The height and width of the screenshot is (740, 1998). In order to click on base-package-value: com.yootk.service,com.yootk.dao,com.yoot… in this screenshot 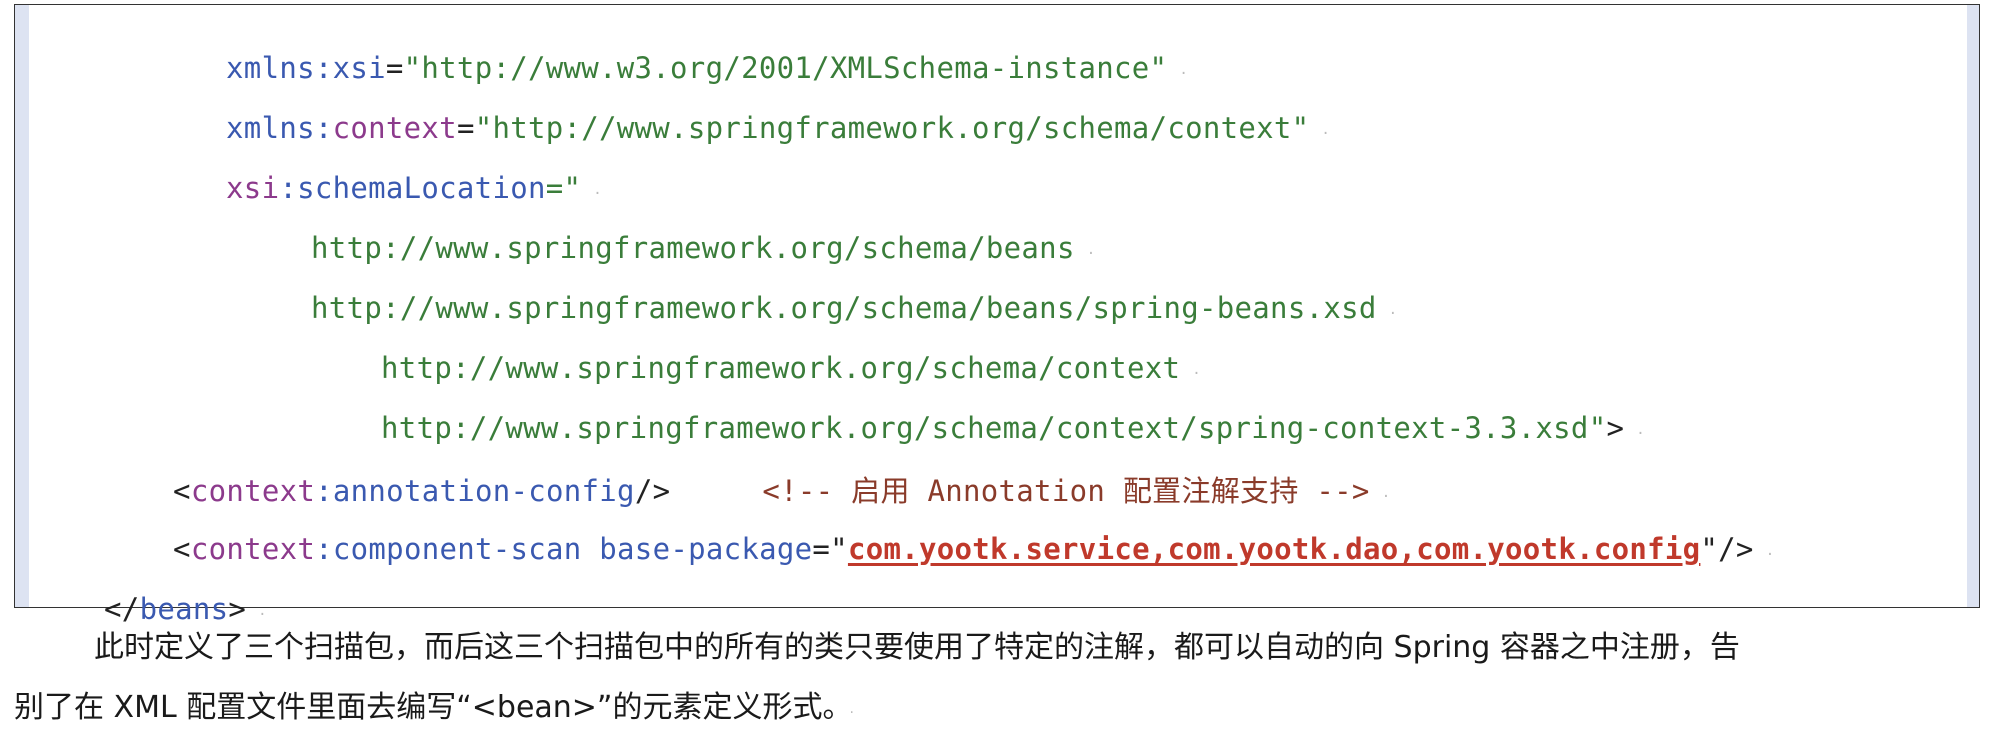, I will do `click(1274, 549)`.